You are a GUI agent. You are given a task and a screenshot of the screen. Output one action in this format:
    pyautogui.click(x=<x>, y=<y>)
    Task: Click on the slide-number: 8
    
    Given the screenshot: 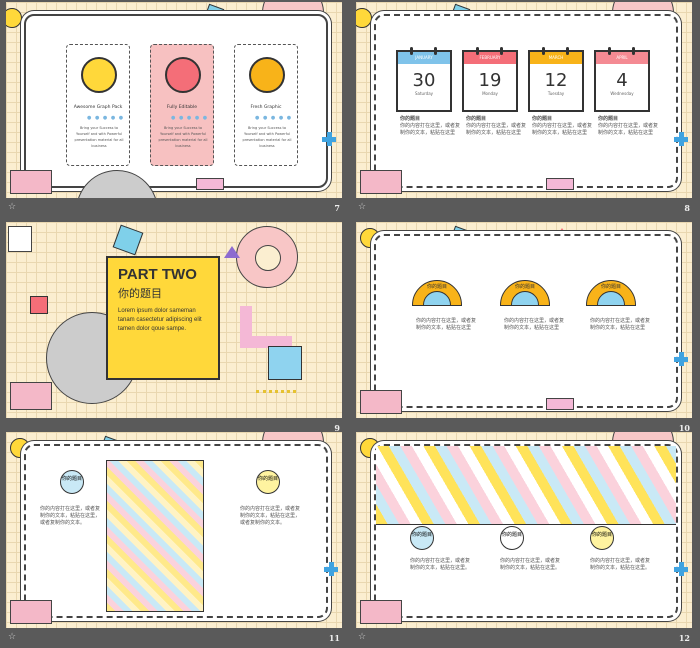 What is the action you would take?
    pyautogui.click(x=687, y=208)
    